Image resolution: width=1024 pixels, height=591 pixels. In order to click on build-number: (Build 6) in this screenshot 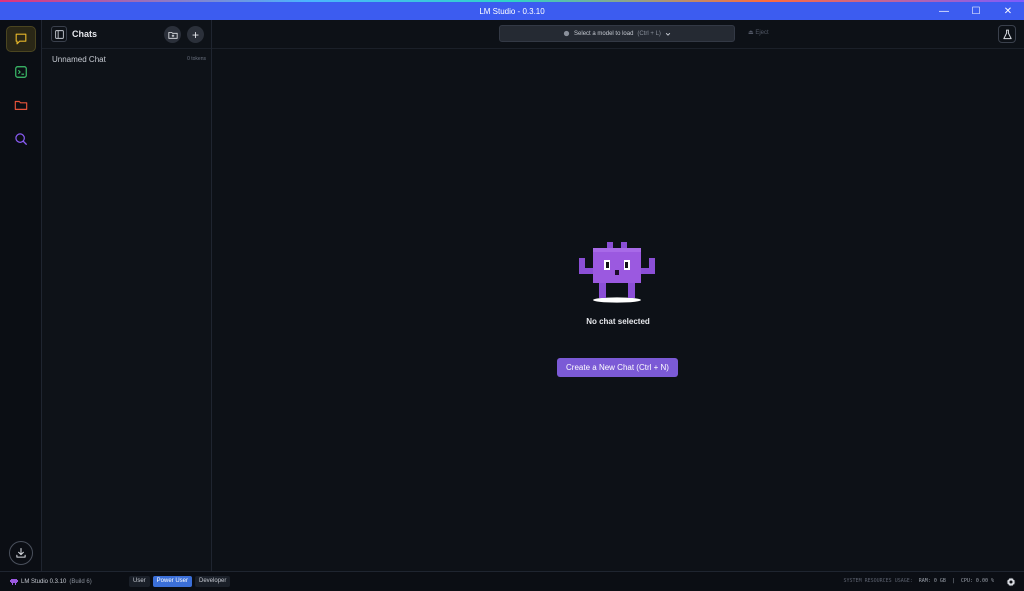, I will do `click(80, 581)`.